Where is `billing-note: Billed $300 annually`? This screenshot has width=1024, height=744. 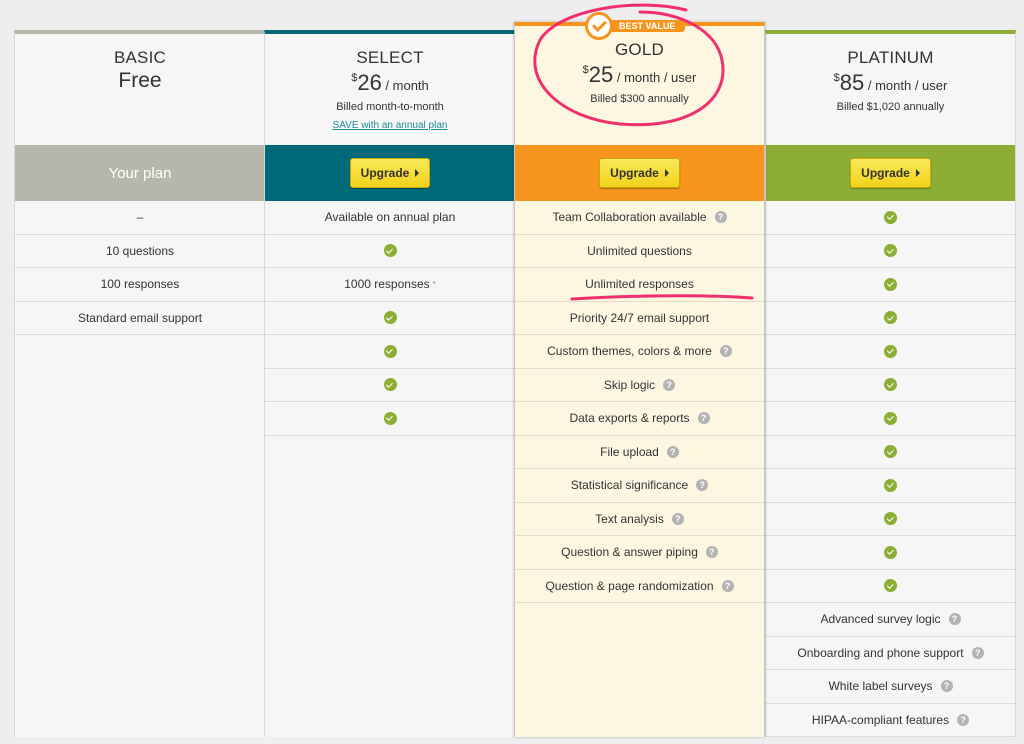
billing-note: Billed $300 annually is located at coordinates (639, 99).